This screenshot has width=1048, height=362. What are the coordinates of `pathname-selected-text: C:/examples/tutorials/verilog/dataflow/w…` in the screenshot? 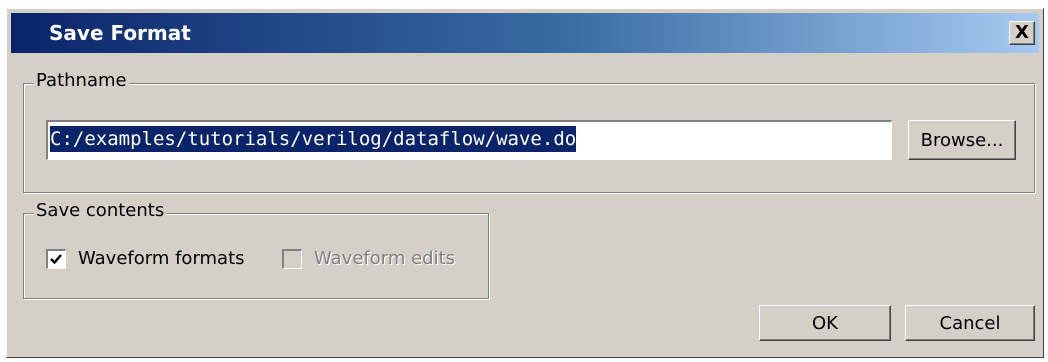 It's located at (313, 139).